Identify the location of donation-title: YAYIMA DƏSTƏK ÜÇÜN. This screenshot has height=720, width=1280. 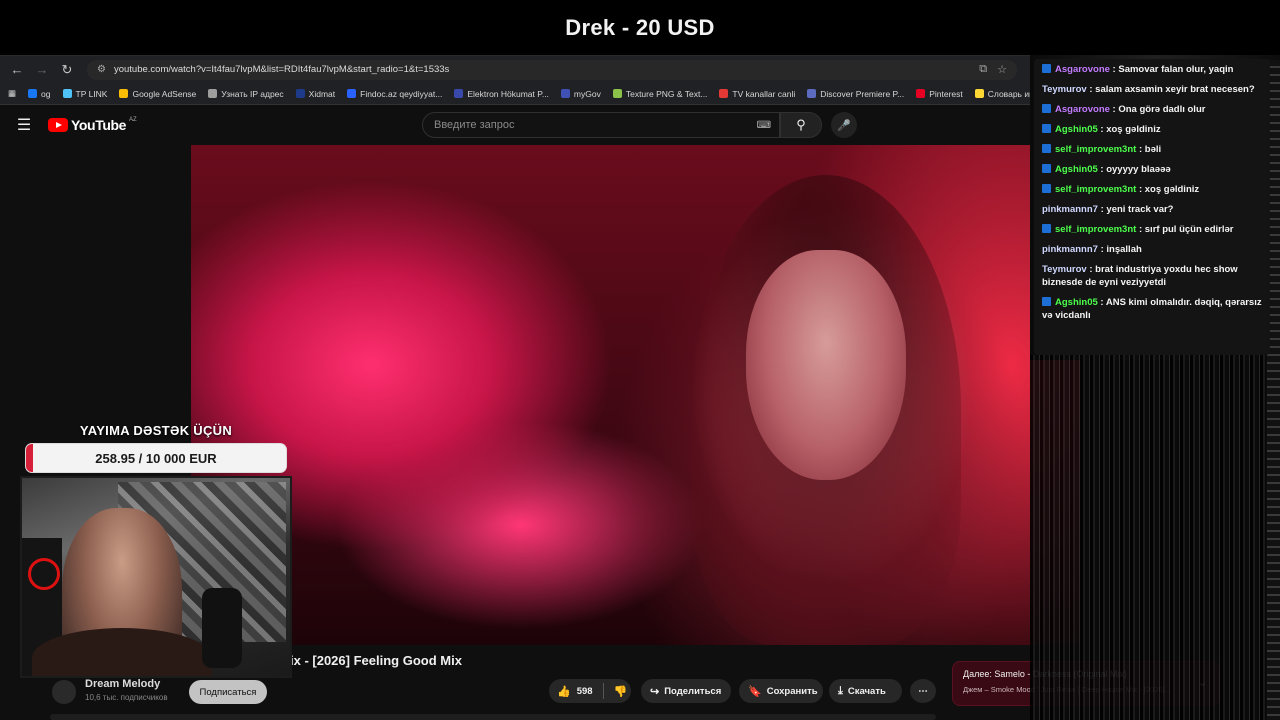
(156, 430).